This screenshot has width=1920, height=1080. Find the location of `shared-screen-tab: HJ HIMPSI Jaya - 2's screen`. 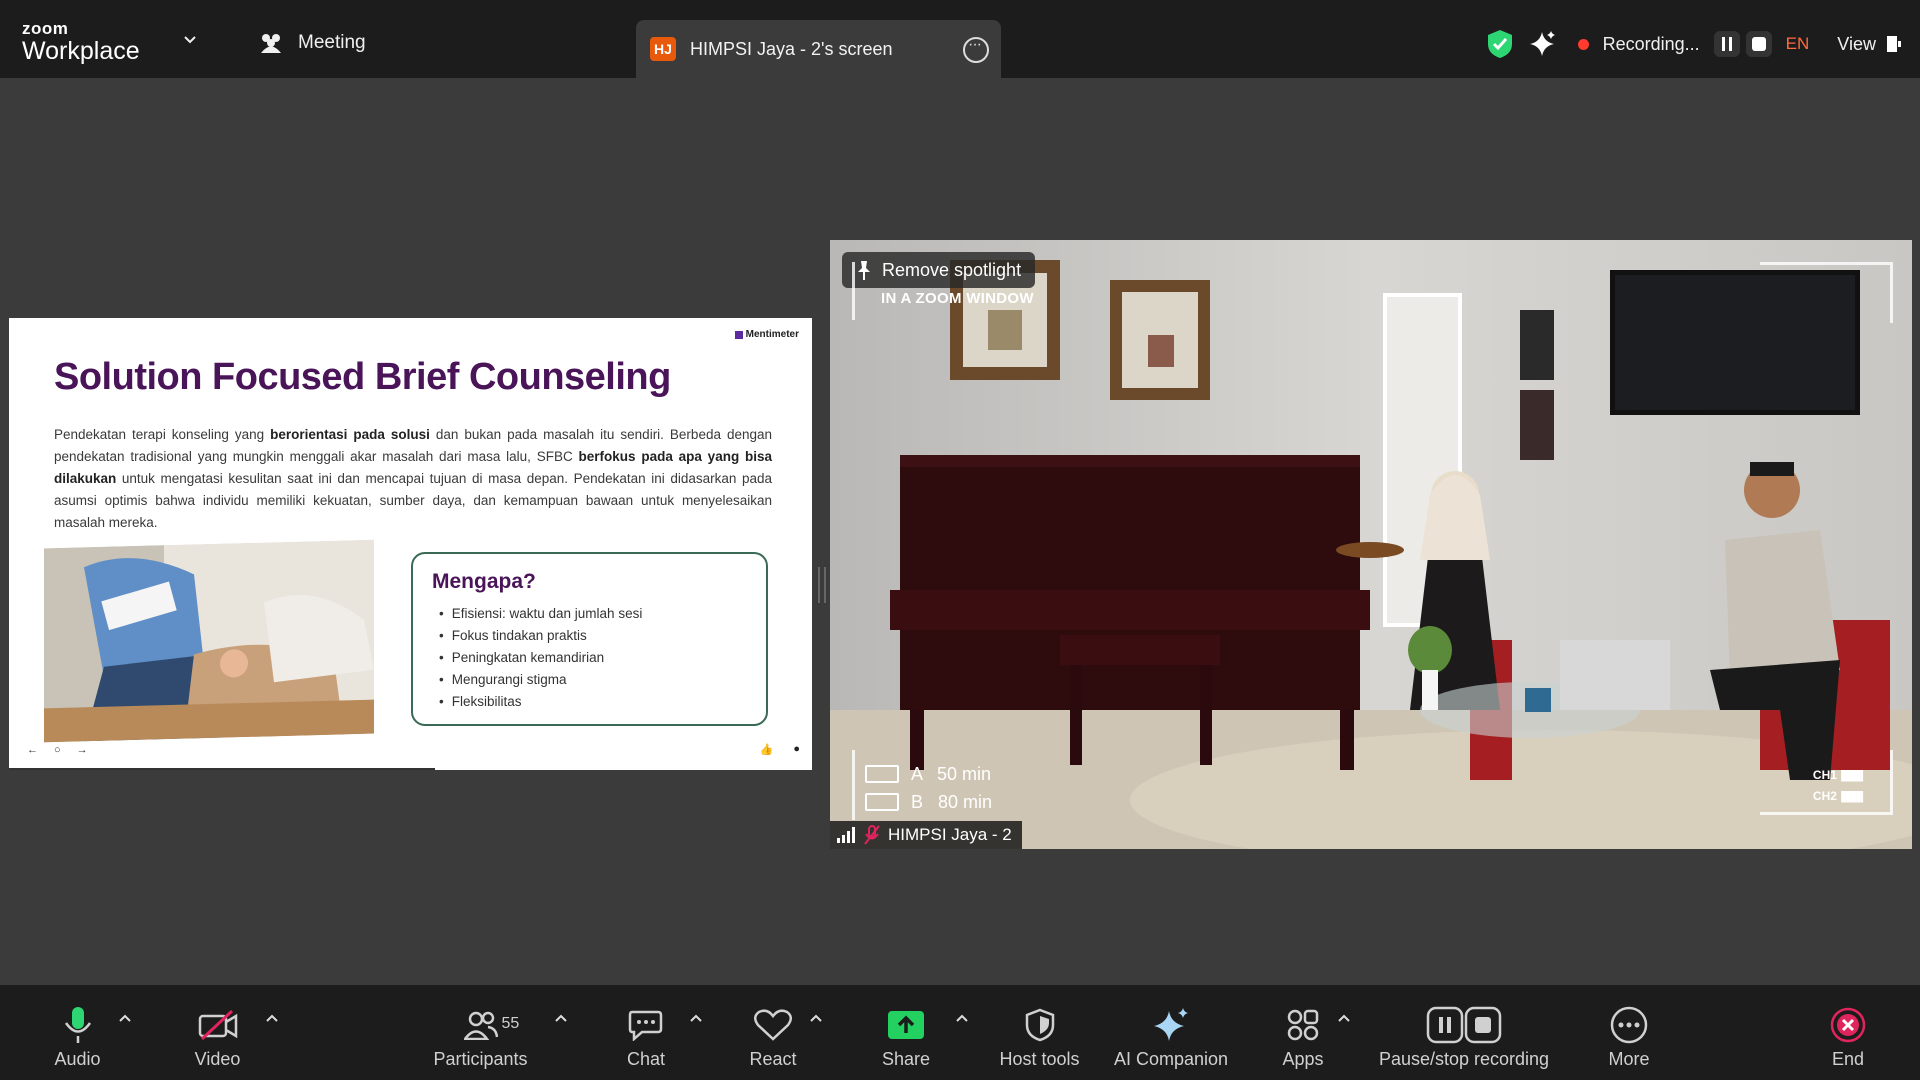

shared-screen-tab: HJ HIMPSI Jaya - 2's screen is located at coordinates (818, 49).